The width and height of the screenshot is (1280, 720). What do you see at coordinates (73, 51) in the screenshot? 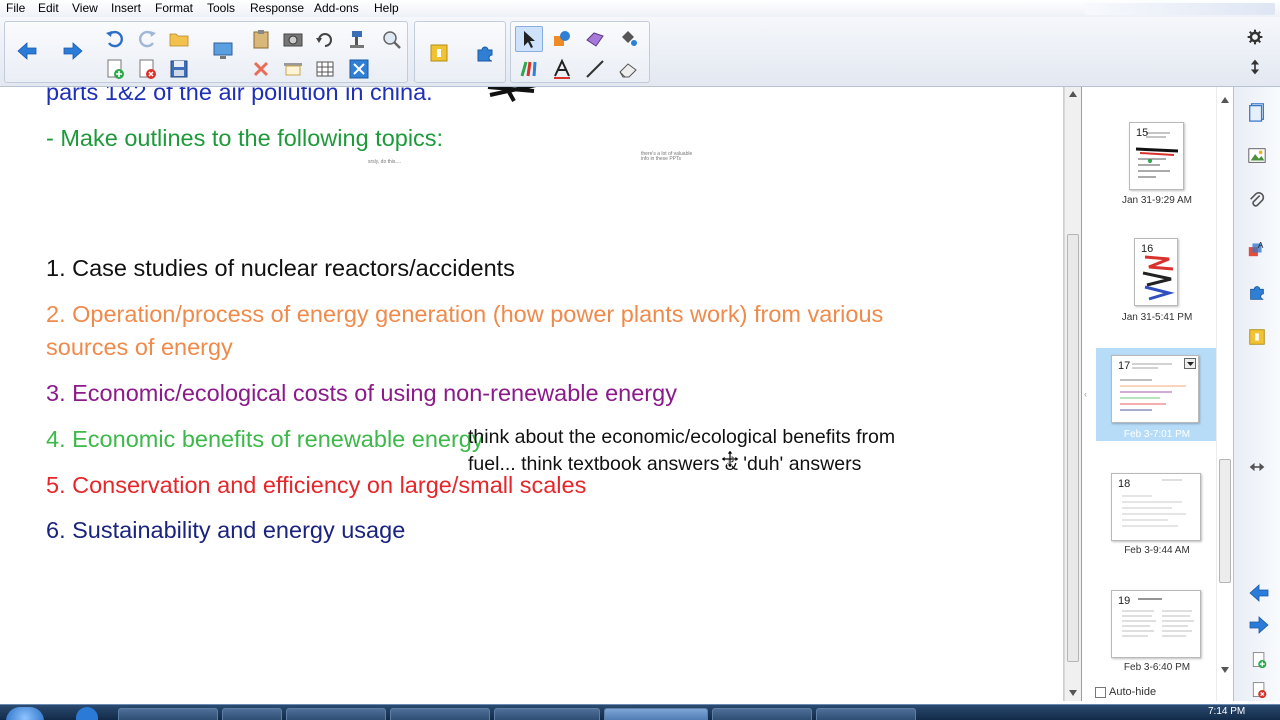
I see `next-page-button` at bounding box center [73, 51].